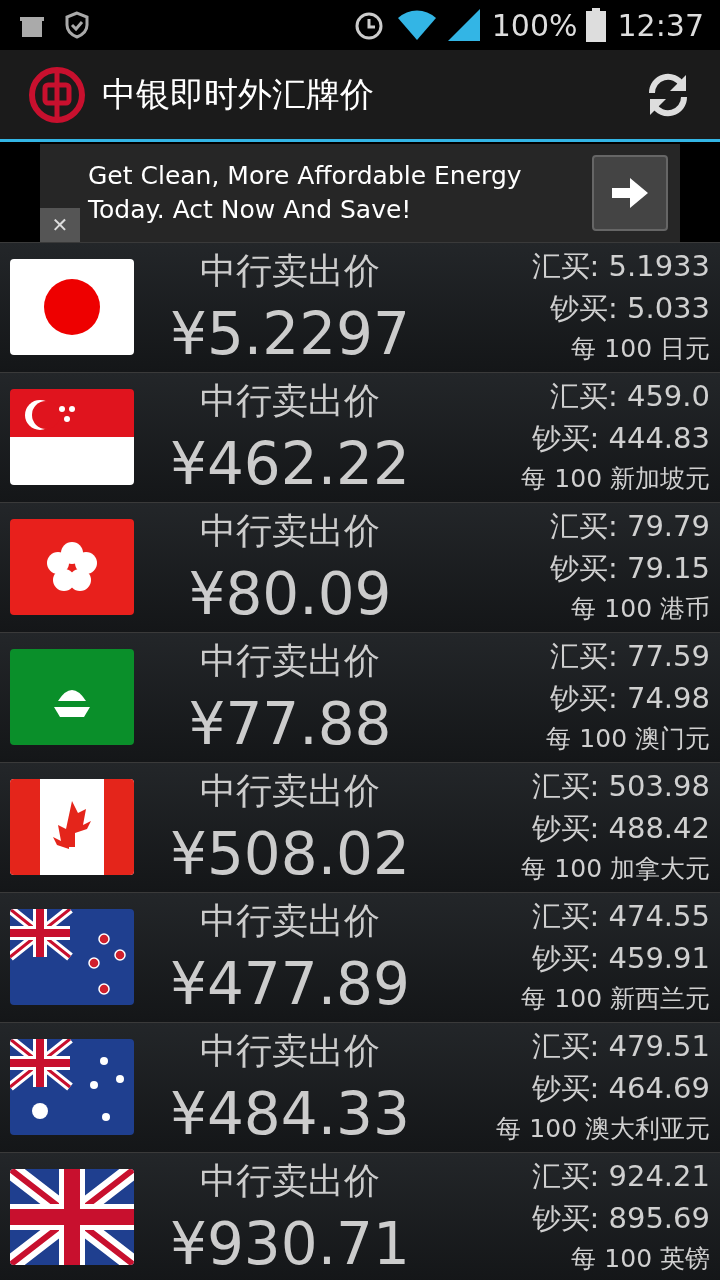 Image resolution: width=720 pixels, height=1280 pixels. What do you see at coordinates (290, 1114) in the screenshot?
I see `sell-price: ¥484.33` at bounding box center [290, 1114].